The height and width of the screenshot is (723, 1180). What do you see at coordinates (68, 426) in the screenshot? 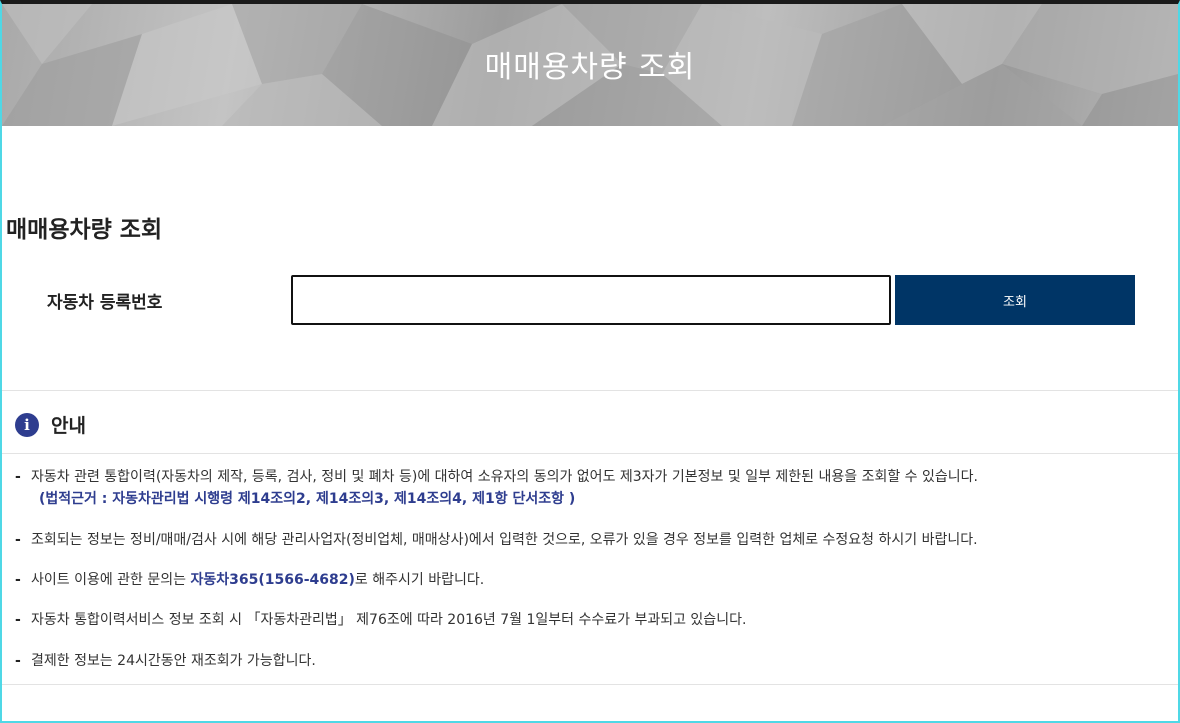
I see `notice-title: 안내` at bounding box center [68, 426].